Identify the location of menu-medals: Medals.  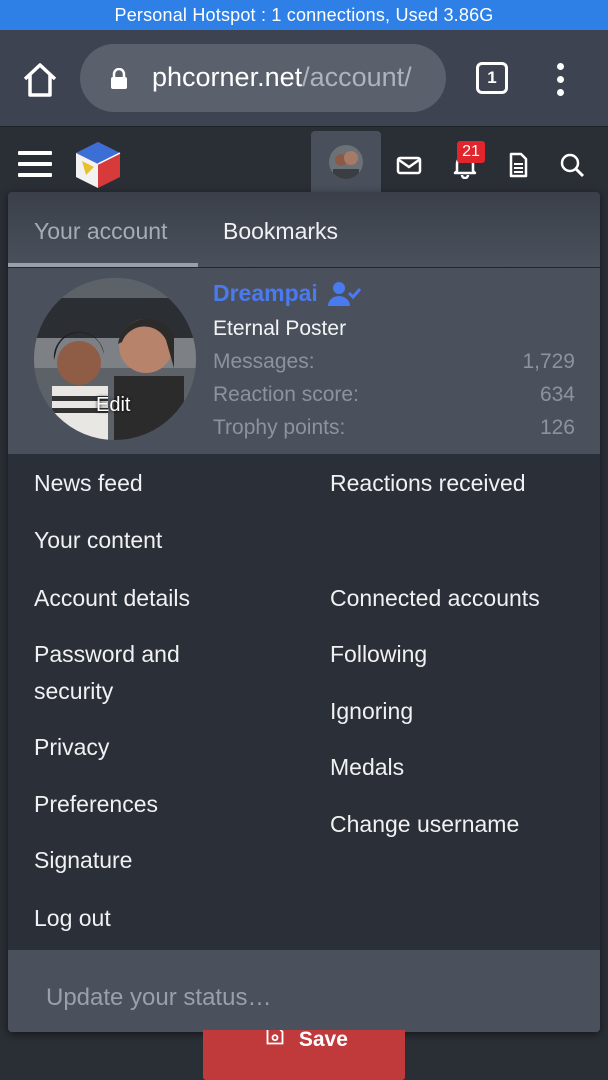
(367, 767).